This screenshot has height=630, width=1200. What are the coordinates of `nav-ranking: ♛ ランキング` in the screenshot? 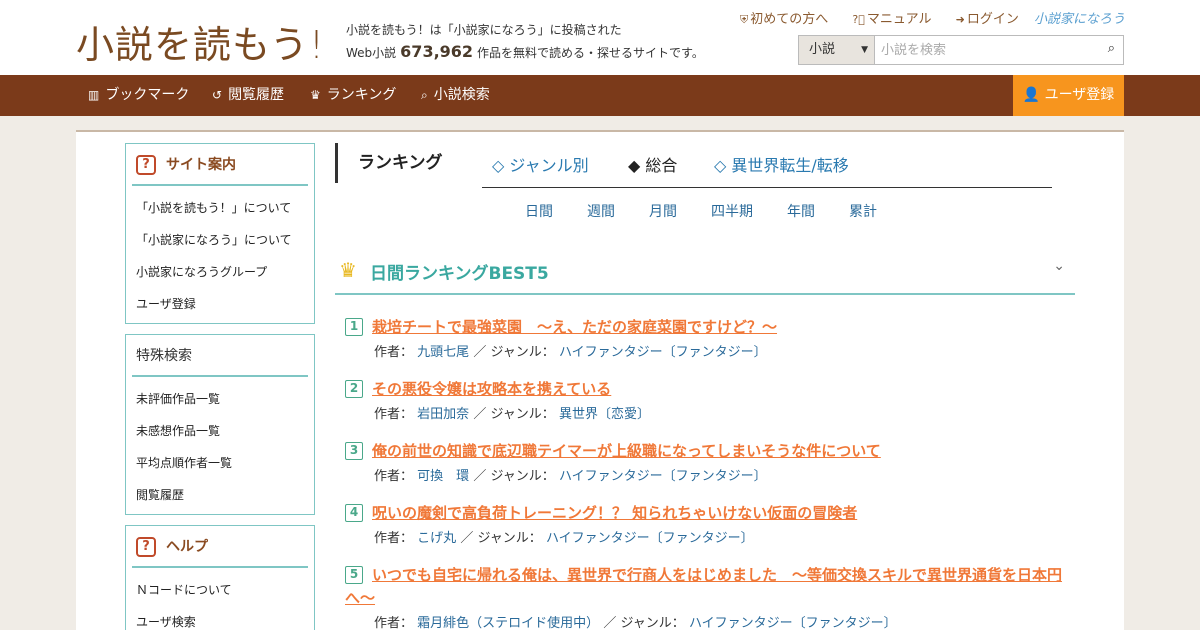 It's located at (353, 95).